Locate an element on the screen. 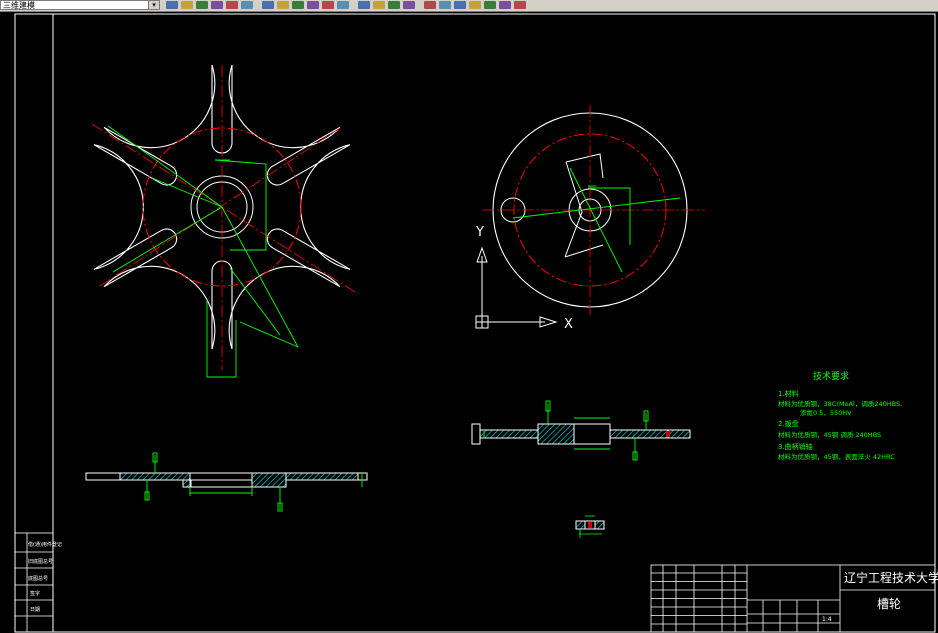 This screenshot has height=633, width=938. strip-label-3: 底图总号 is located at coordinates (38, 578).